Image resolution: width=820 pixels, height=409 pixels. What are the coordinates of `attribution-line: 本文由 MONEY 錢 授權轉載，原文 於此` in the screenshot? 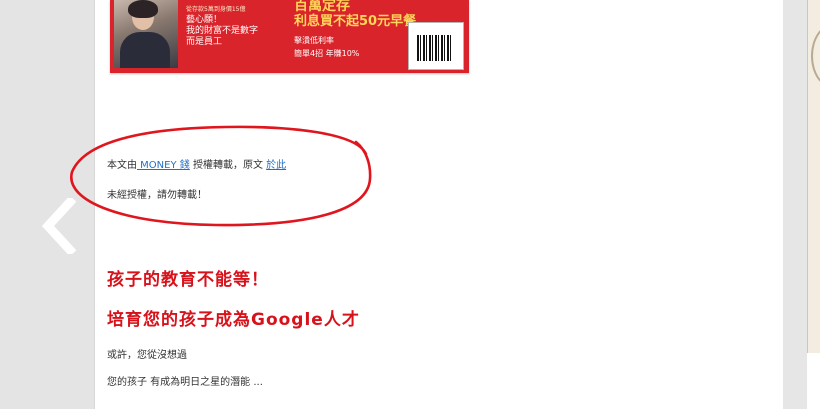 It's located at (196, 163).